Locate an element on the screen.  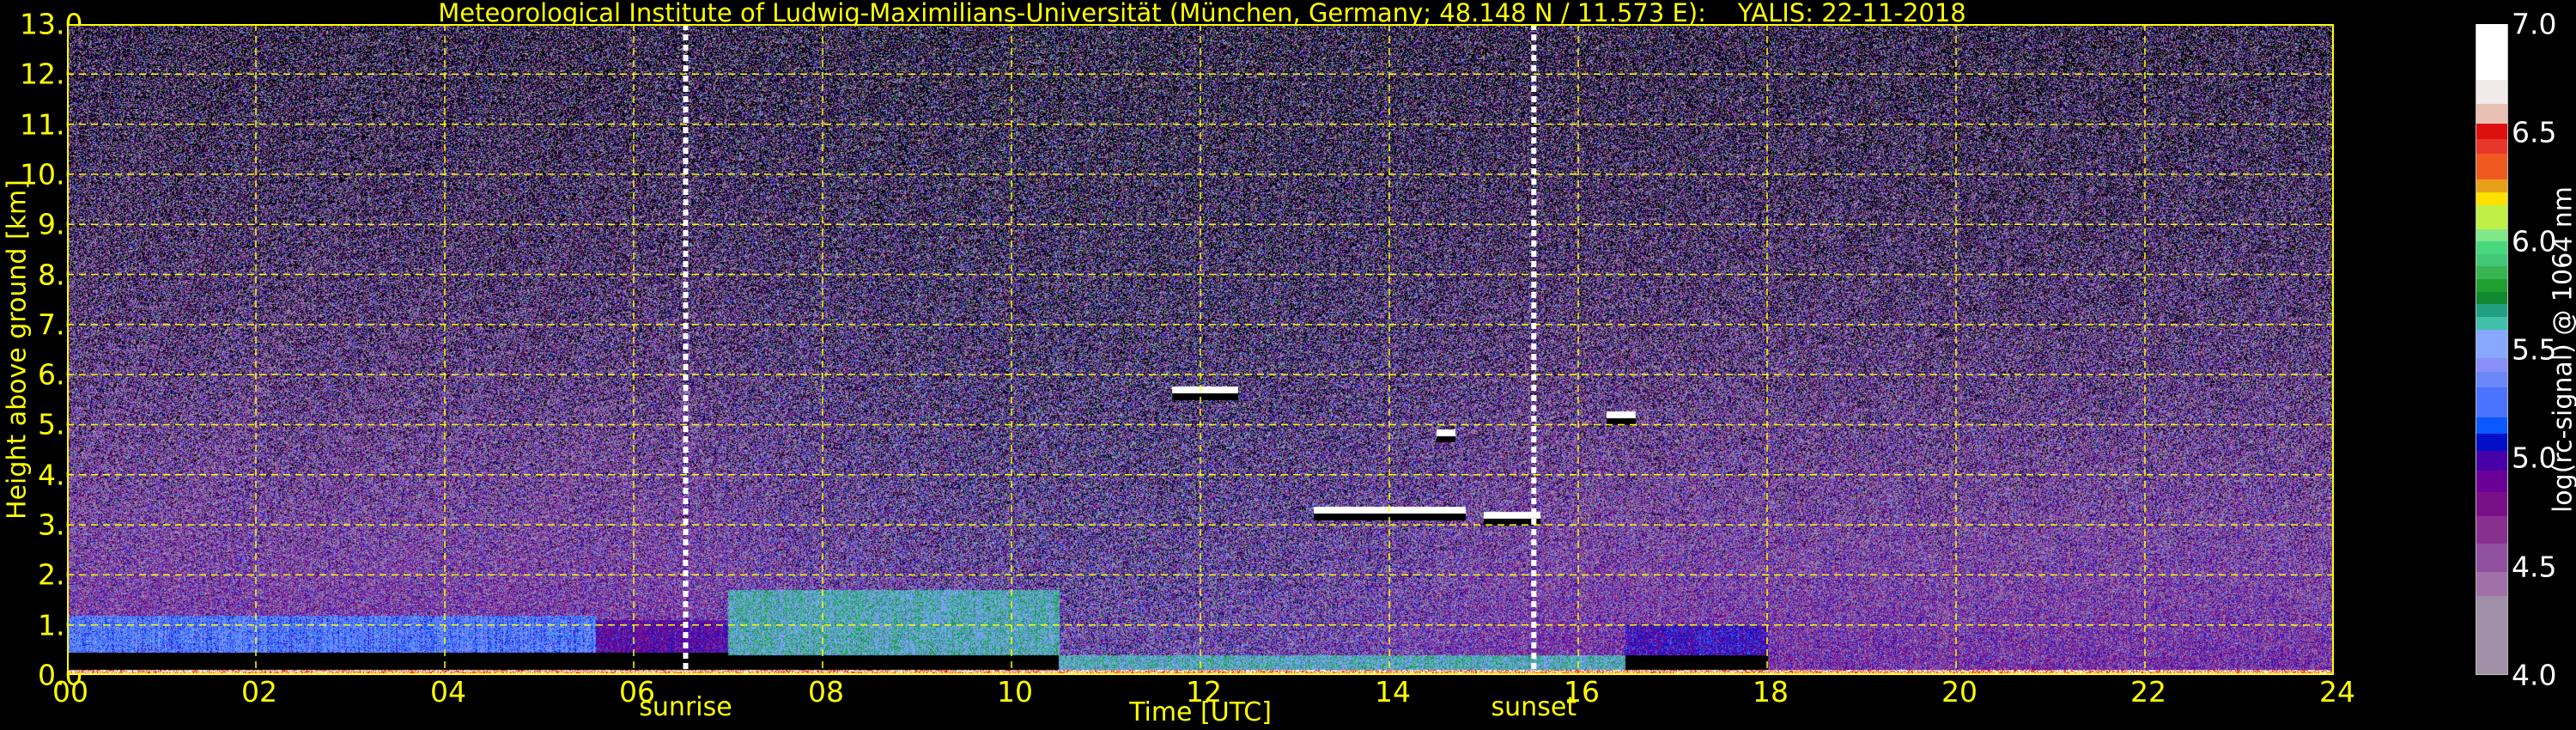
x-tick-label: 20 is located at coordinates (1960, 692).